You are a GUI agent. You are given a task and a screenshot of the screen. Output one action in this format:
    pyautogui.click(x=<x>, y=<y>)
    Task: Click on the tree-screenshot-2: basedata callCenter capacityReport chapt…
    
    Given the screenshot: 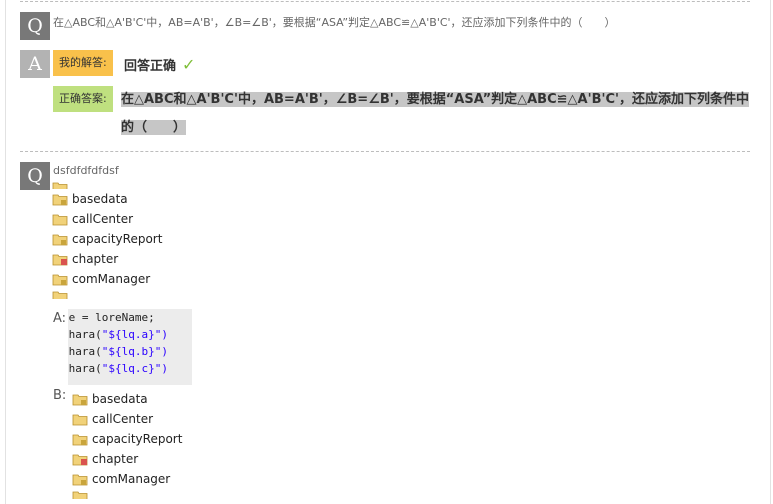 What is the action you would take?
    pyautogui.click(x=152, y=446)
    